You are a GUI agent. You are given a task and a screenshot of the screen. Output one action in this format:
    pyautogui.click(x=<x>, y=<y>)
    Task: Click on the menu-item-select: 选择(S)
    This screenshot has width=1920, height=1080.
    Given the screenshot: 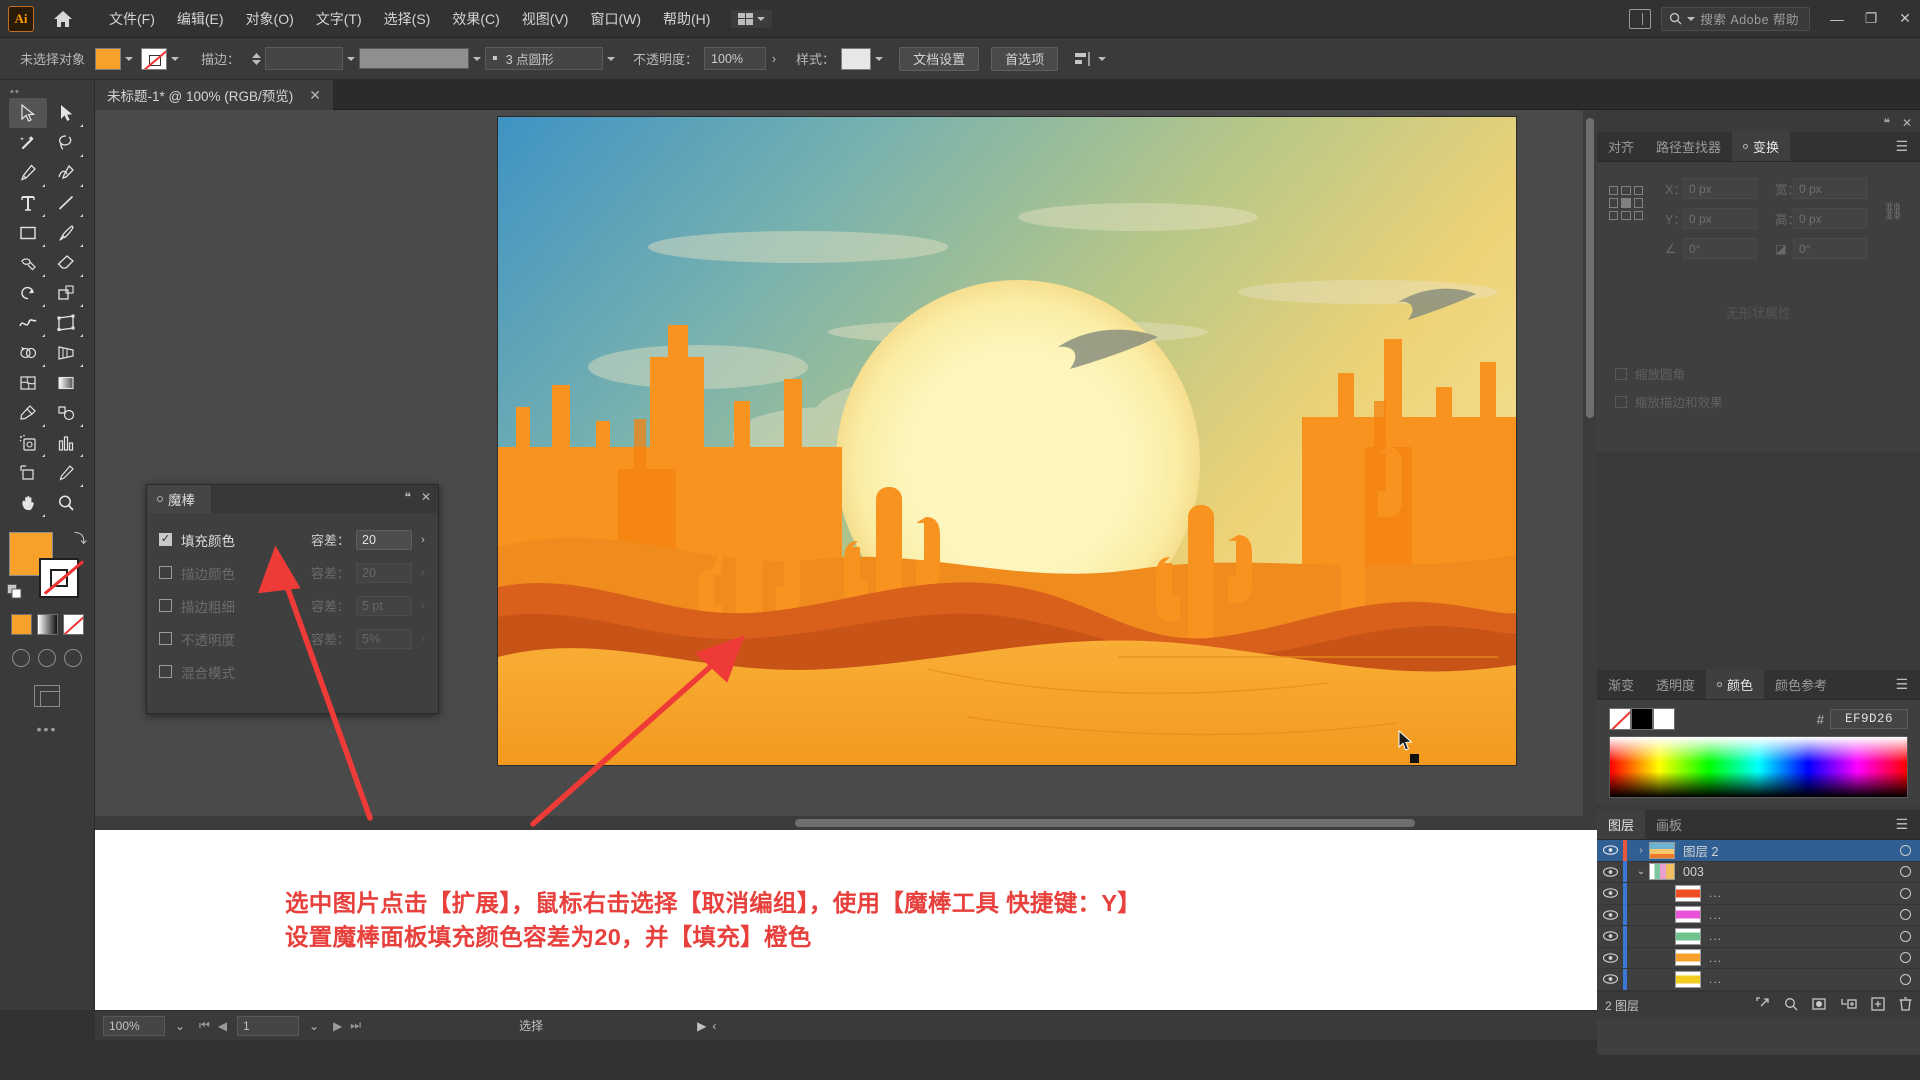 What is the action you would take?
    pyautogui.click(x=407, y=19)
    